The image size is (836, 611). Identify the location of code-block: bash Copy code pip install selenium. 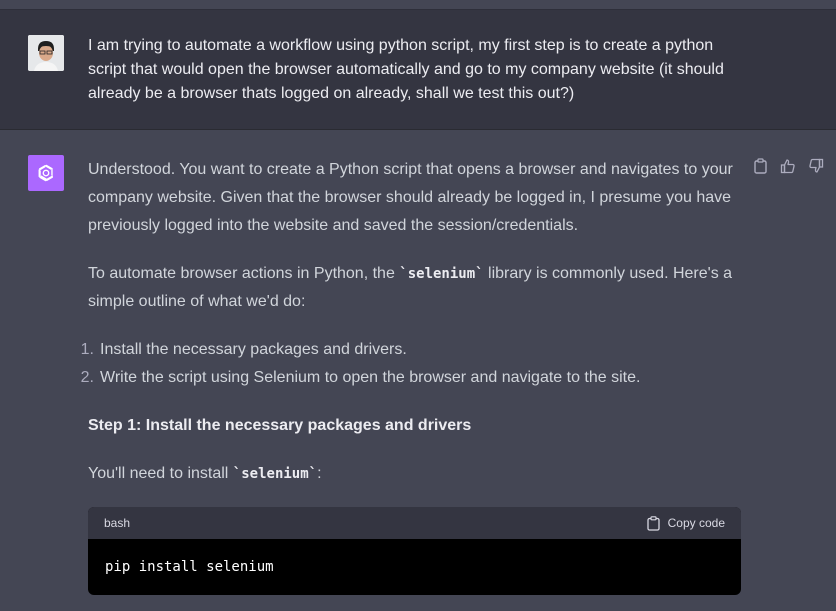
(414, 551).